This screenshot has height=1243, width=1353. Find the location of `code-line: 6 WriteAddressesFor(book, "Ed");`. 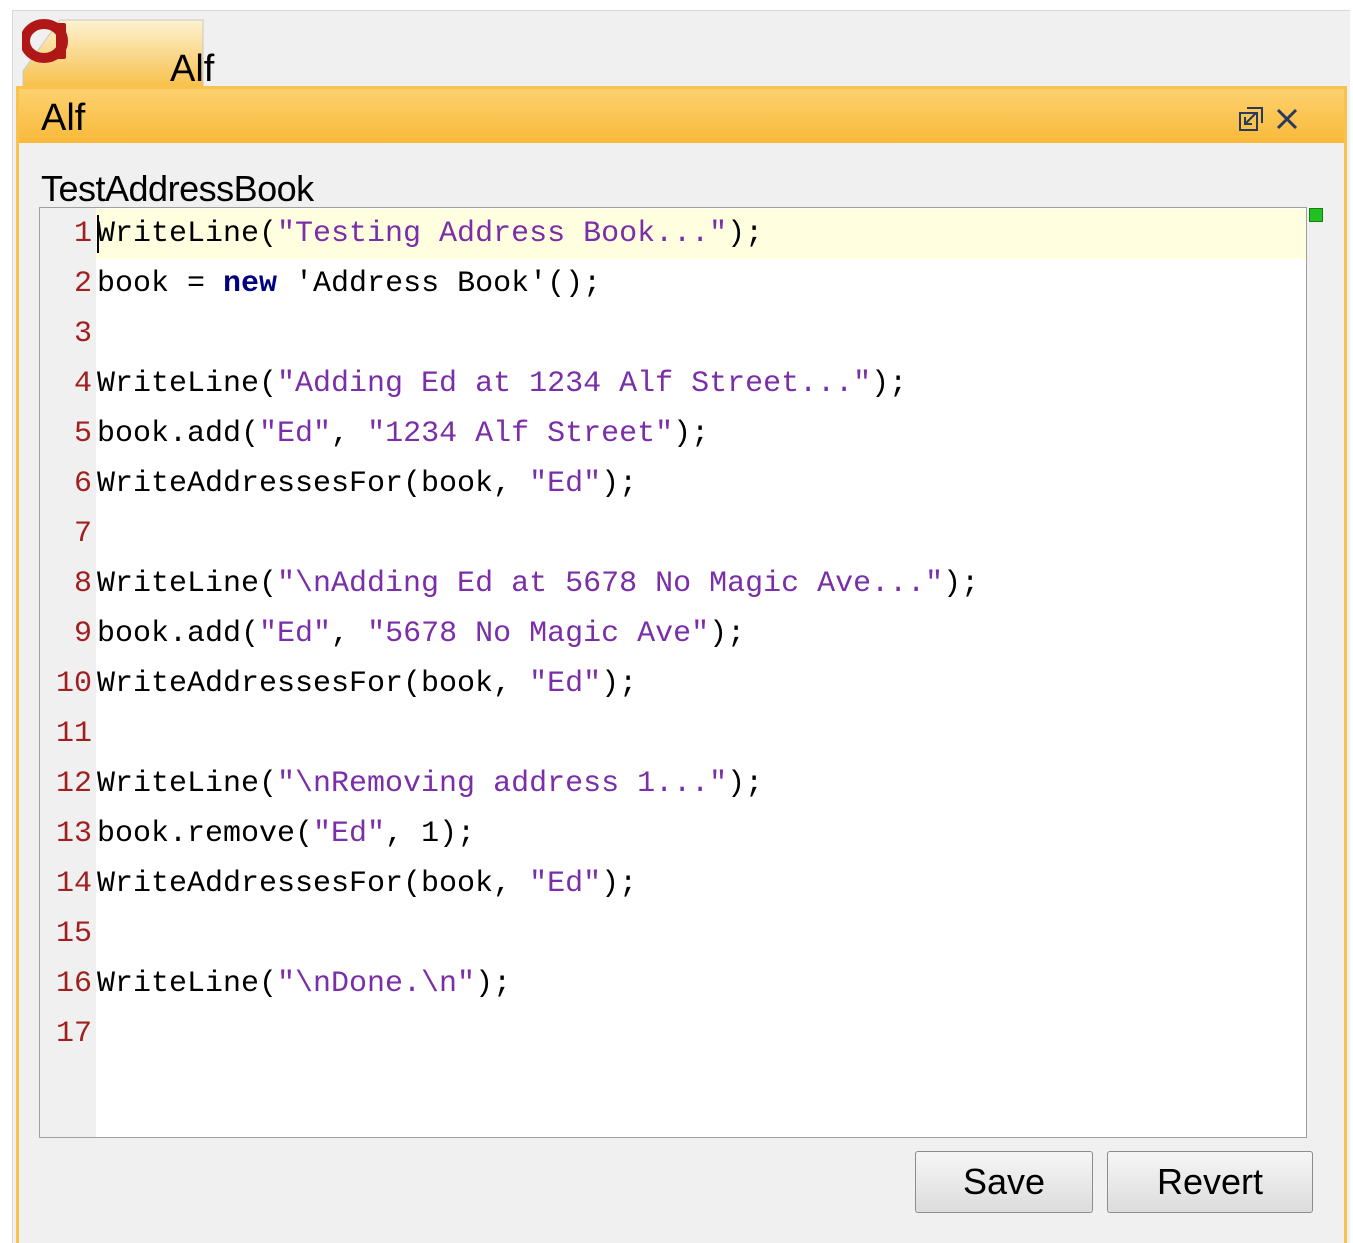

code-line: 6 WriteAddressesFor(book, "Ed"); is located at coordinates (673, 484).